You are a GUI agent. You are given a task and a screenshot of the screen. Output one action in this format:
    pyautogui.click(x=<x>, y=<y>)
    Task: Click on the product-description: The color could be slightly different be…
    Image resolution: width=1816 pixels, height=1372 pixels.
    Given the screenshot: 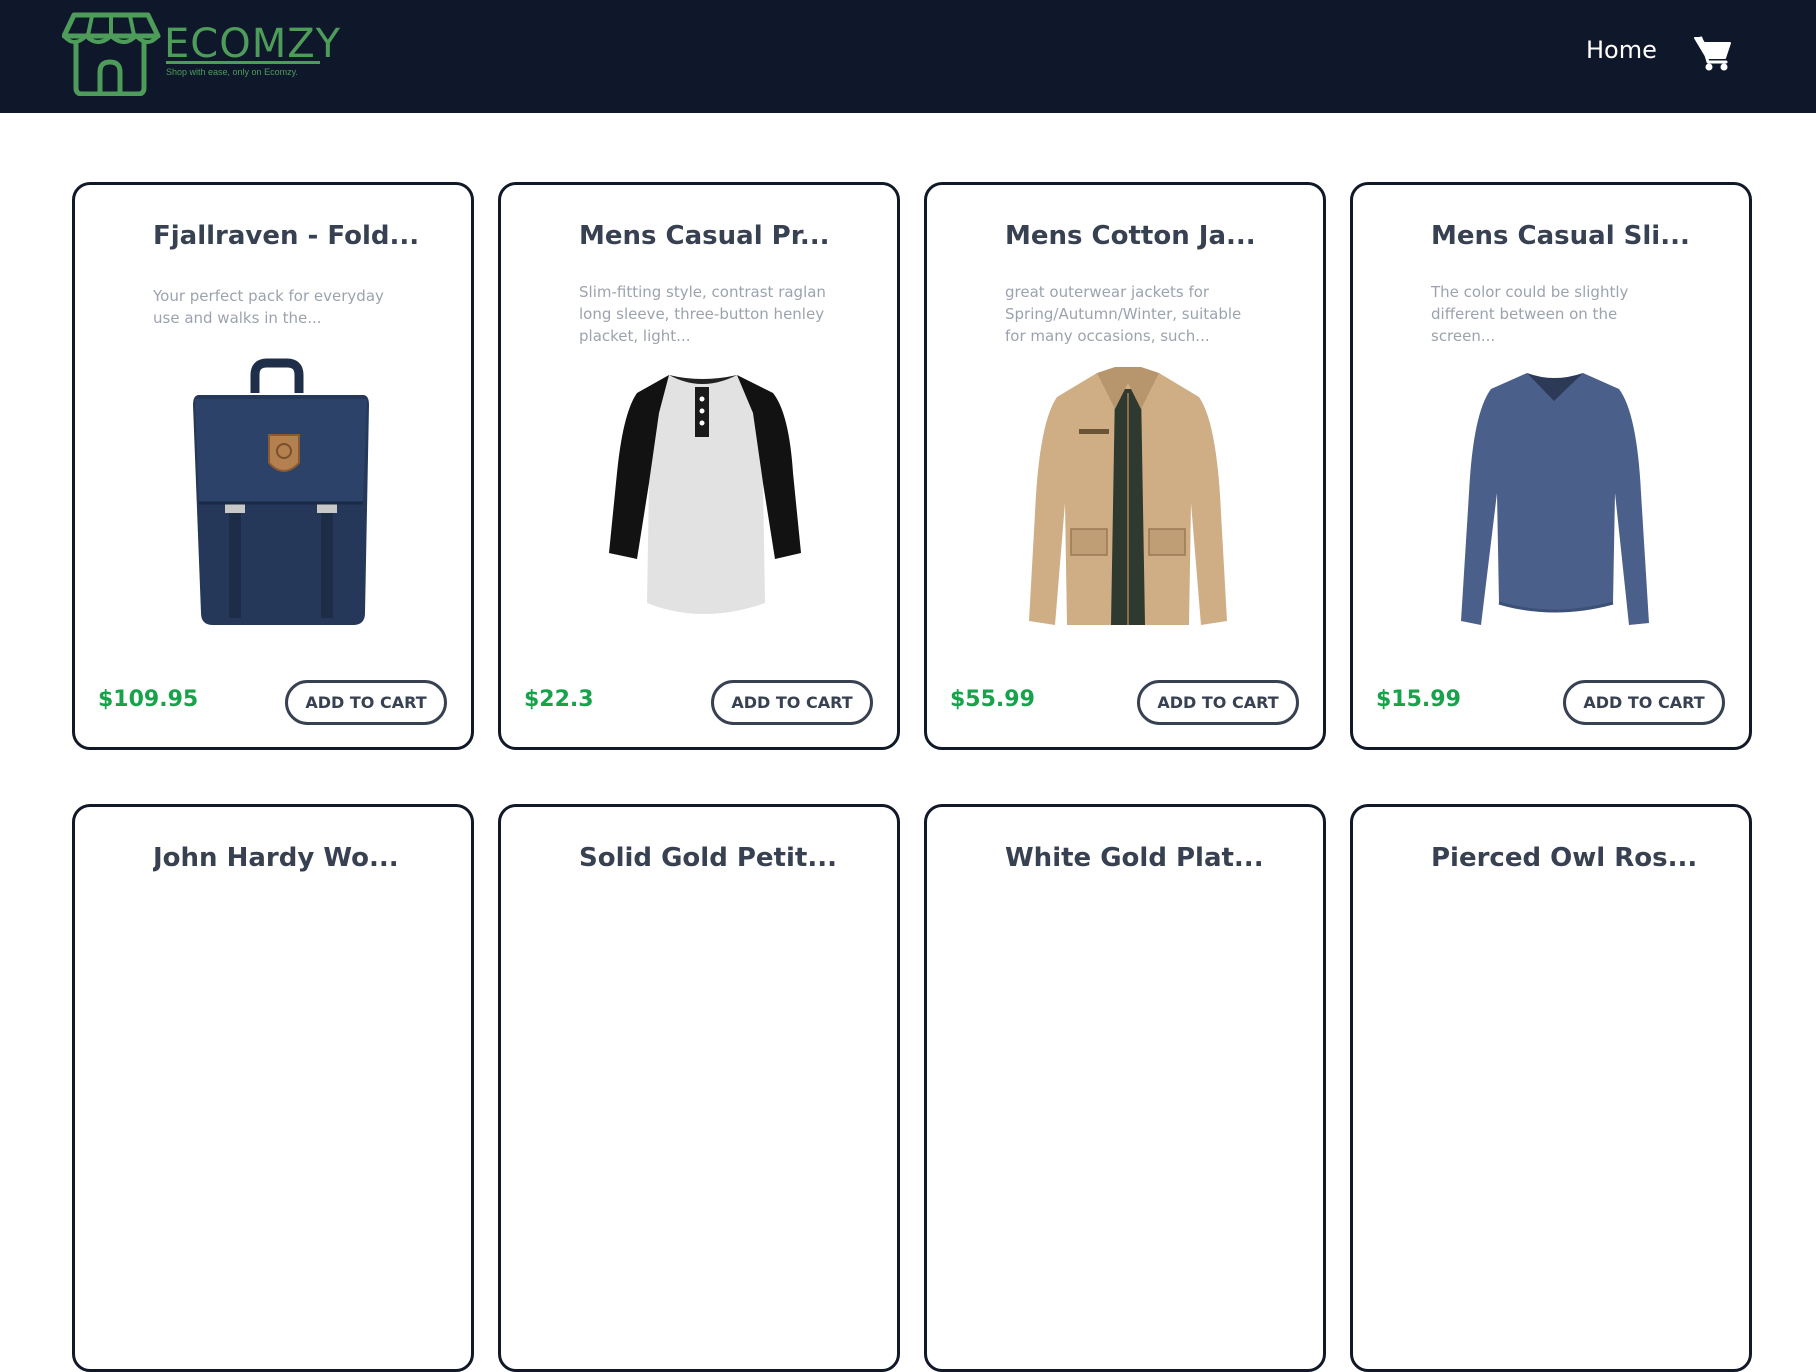 What is the action you would take?
    pyautogui.click(x=1530, y=314)
    